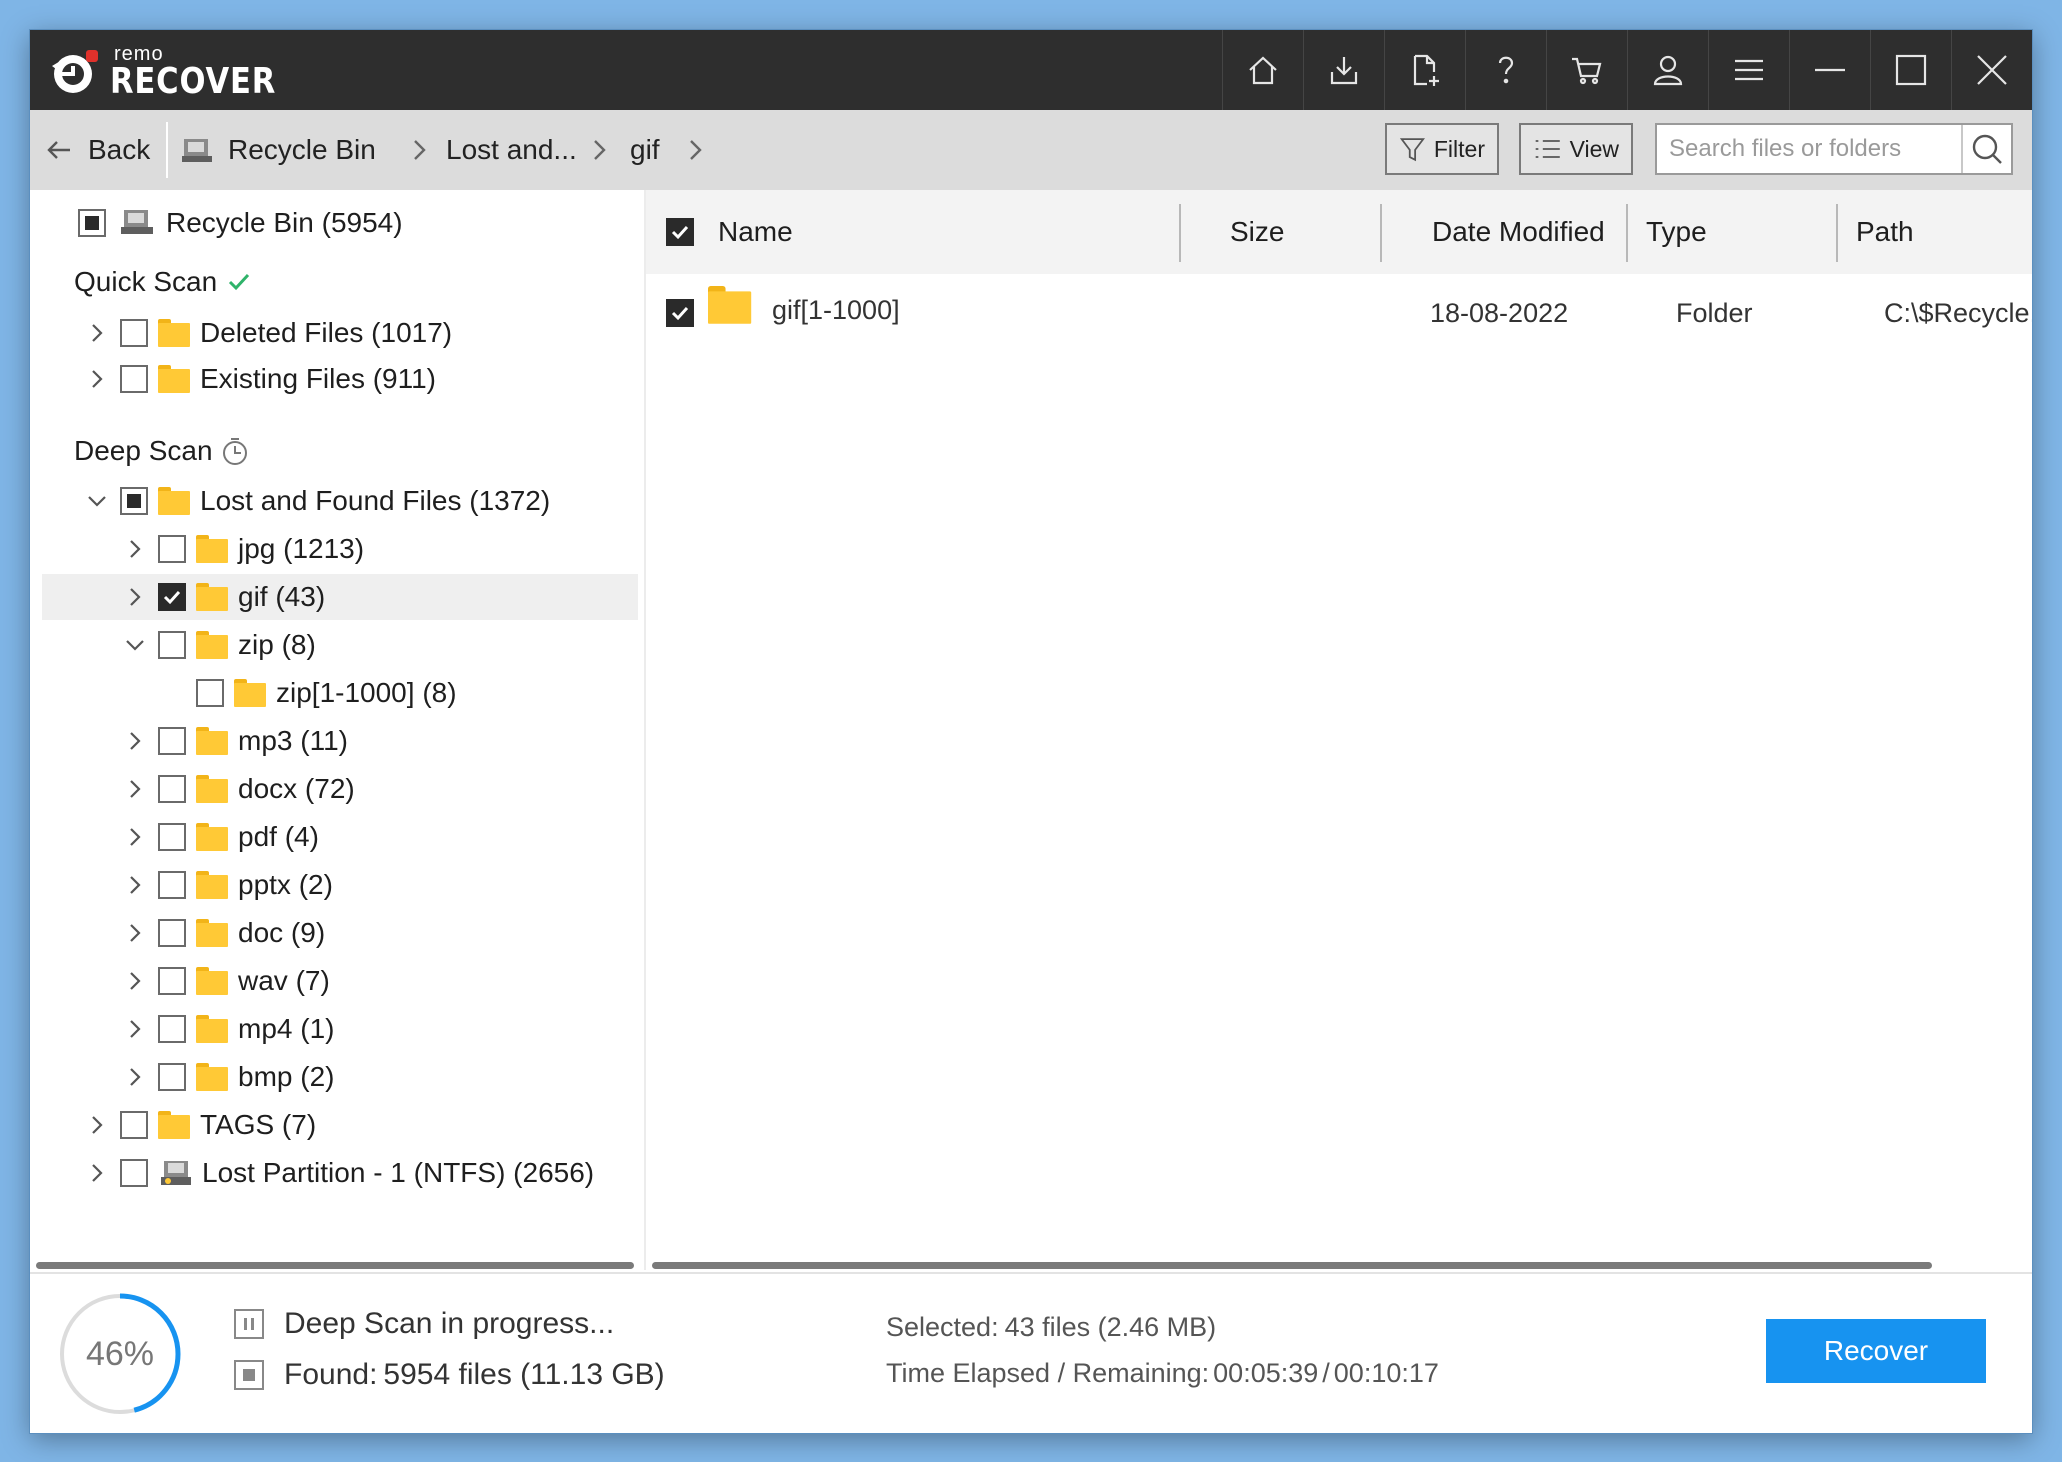  I want to click on row-checkbox-cell, so click(680, 313).